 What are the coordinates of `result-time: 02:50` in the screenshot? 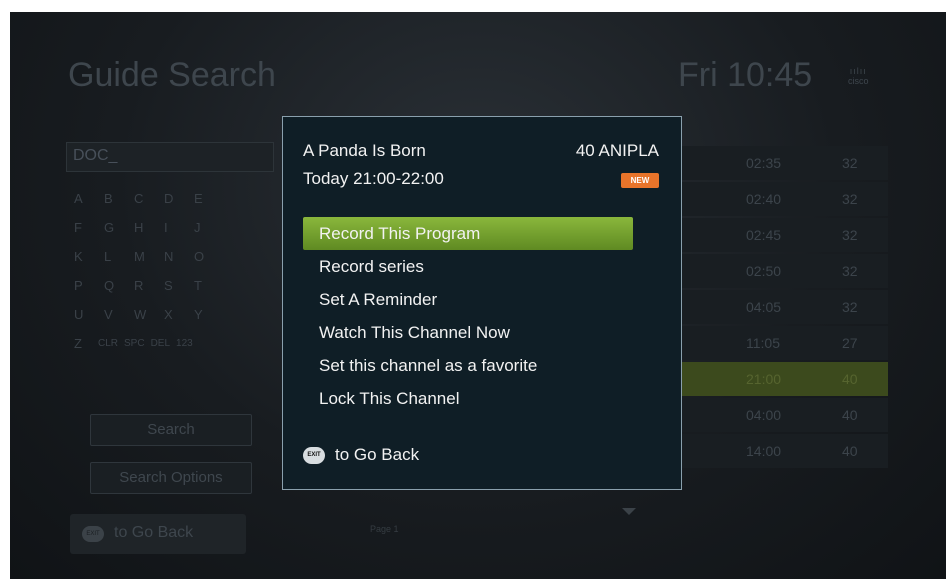 It's located at (764, 271).